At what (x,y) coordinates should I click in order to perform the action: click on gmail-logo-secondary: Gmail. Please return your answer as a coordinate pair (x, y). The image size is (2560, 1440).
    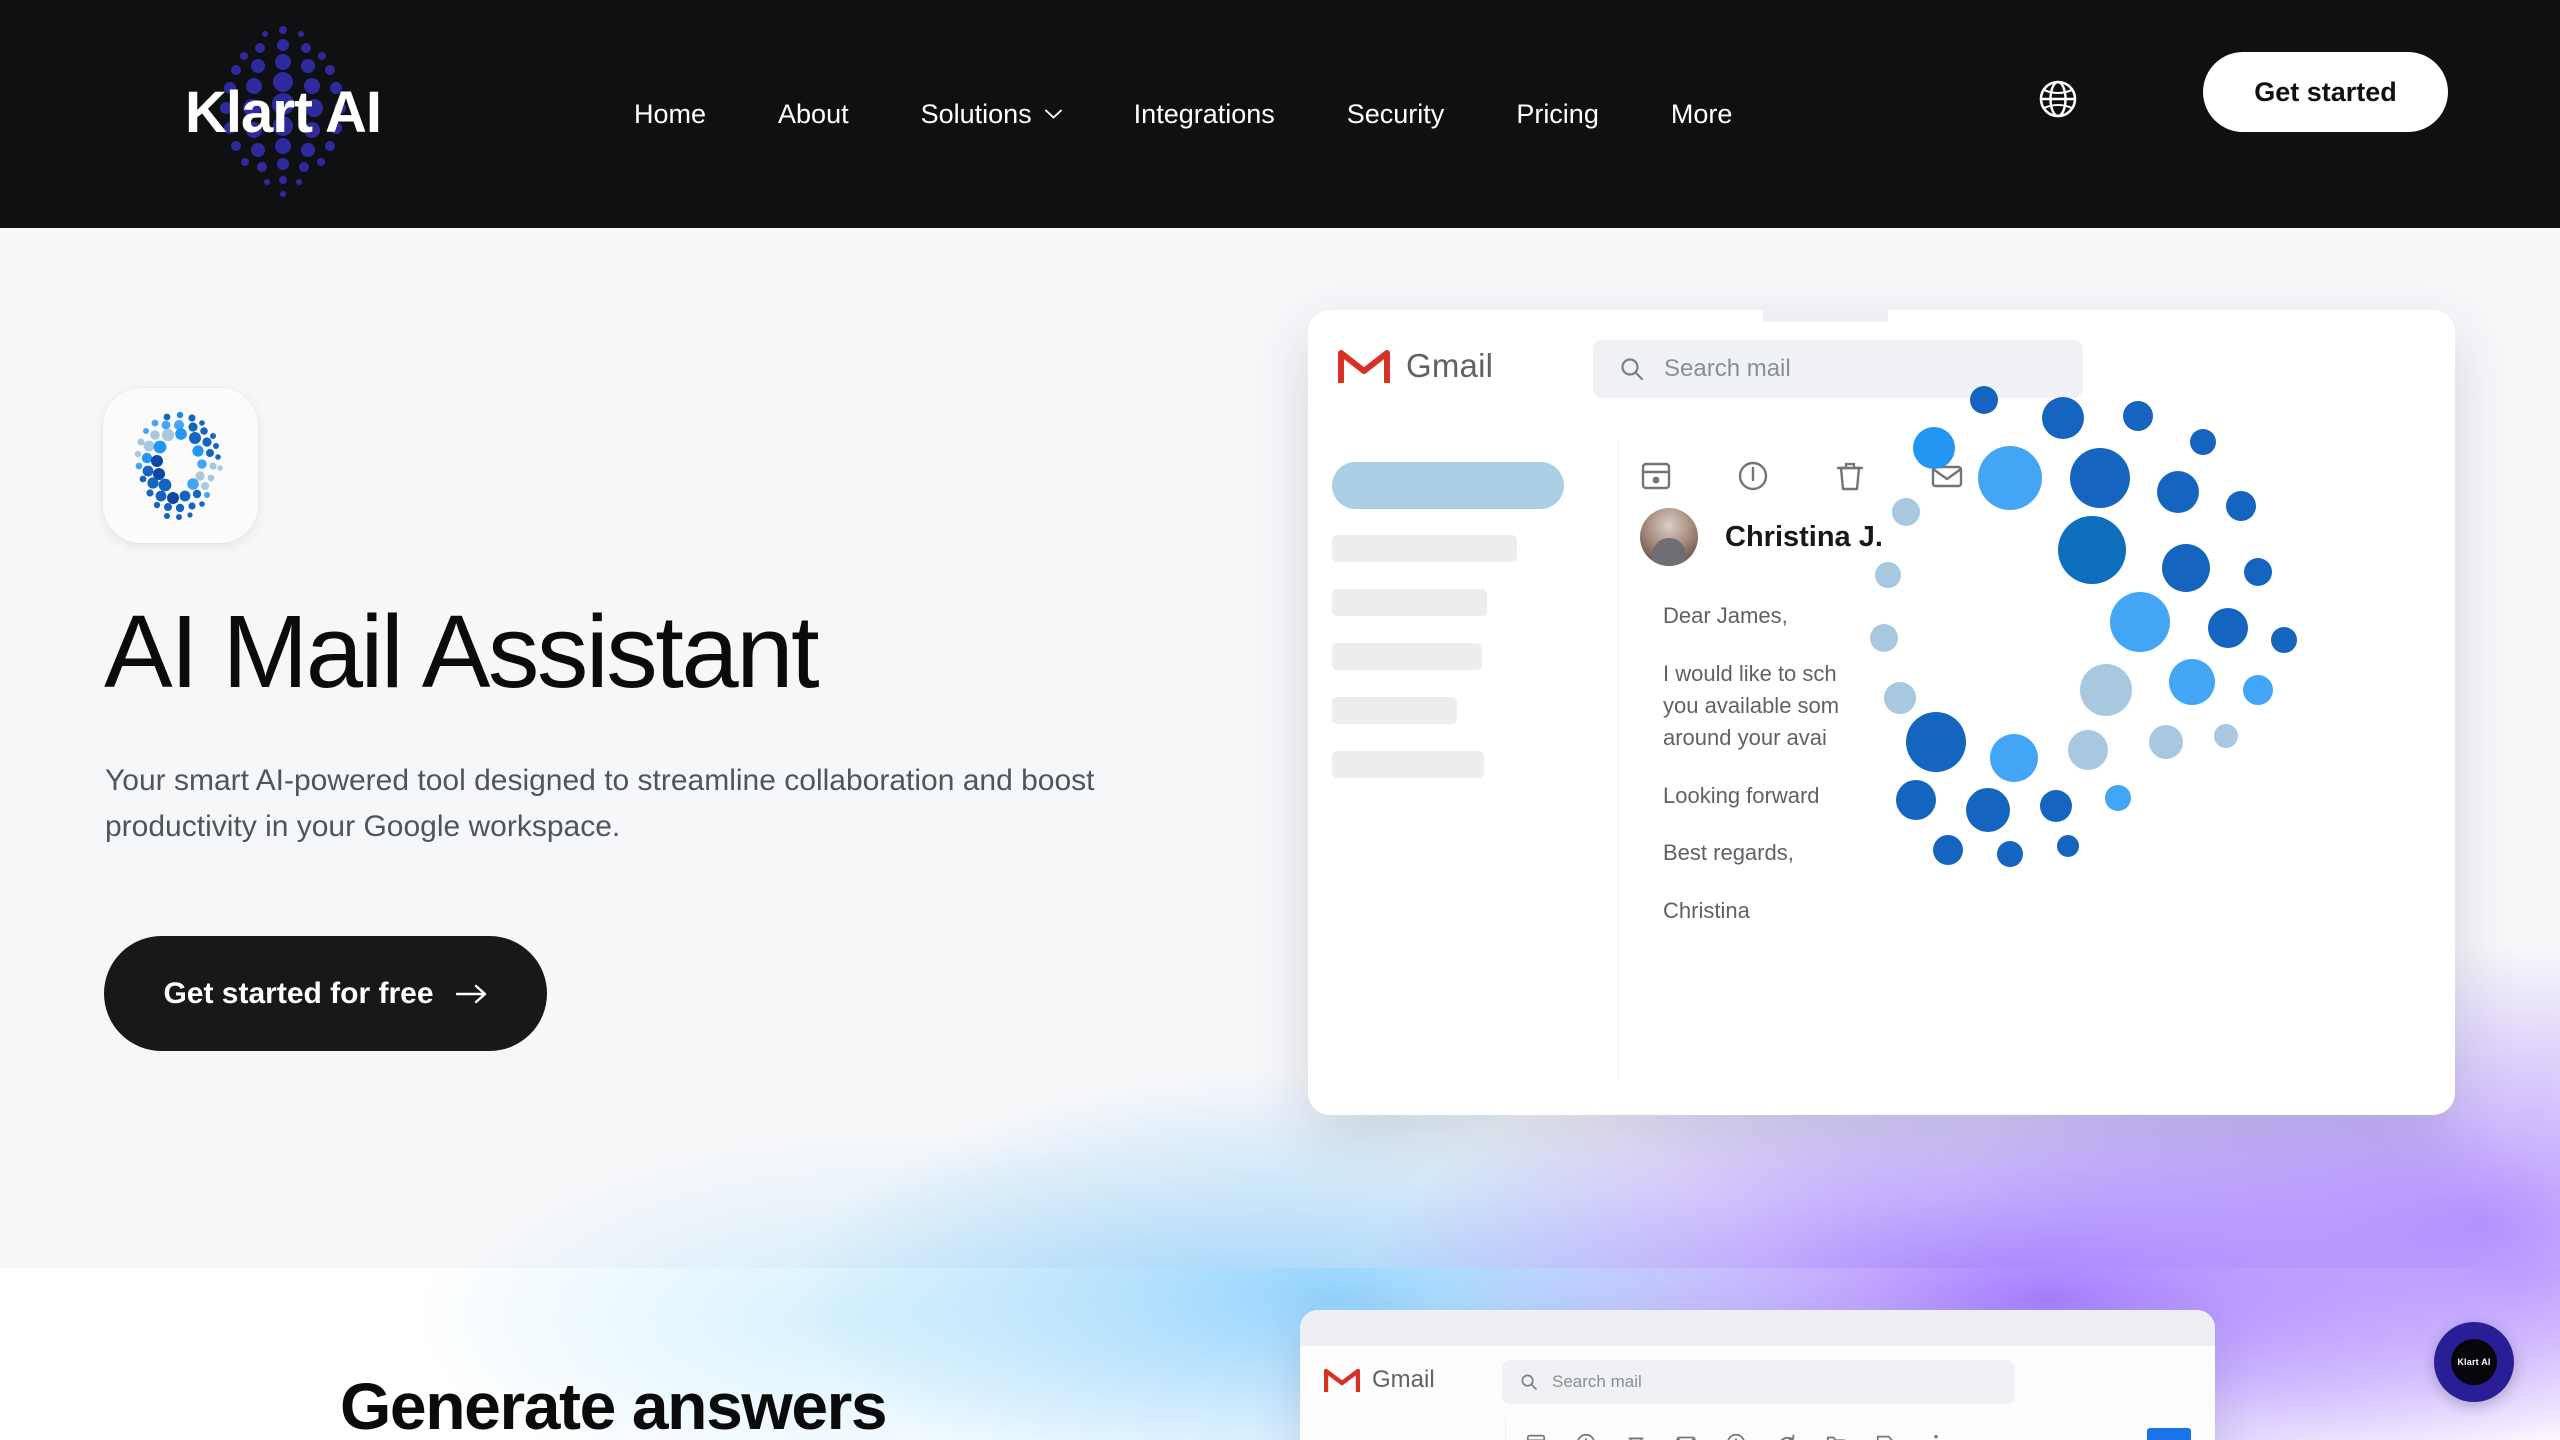
    Looking at the image, I should click on (1379, 1380).